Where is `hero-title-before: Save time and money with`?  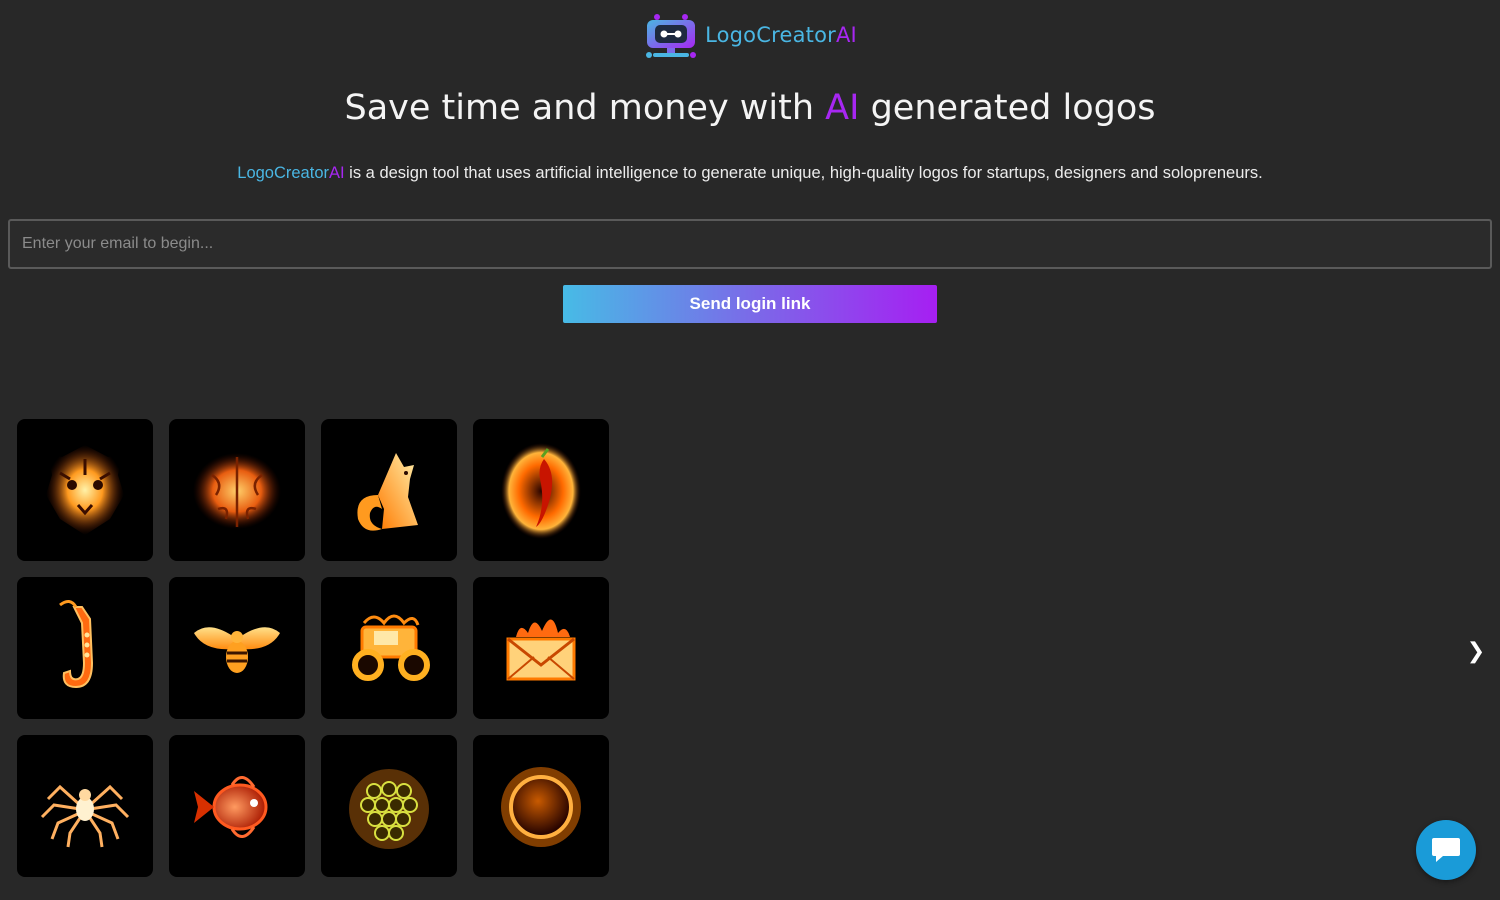 hero-title-before: Save time and money with is located at coordinates (585, 108).